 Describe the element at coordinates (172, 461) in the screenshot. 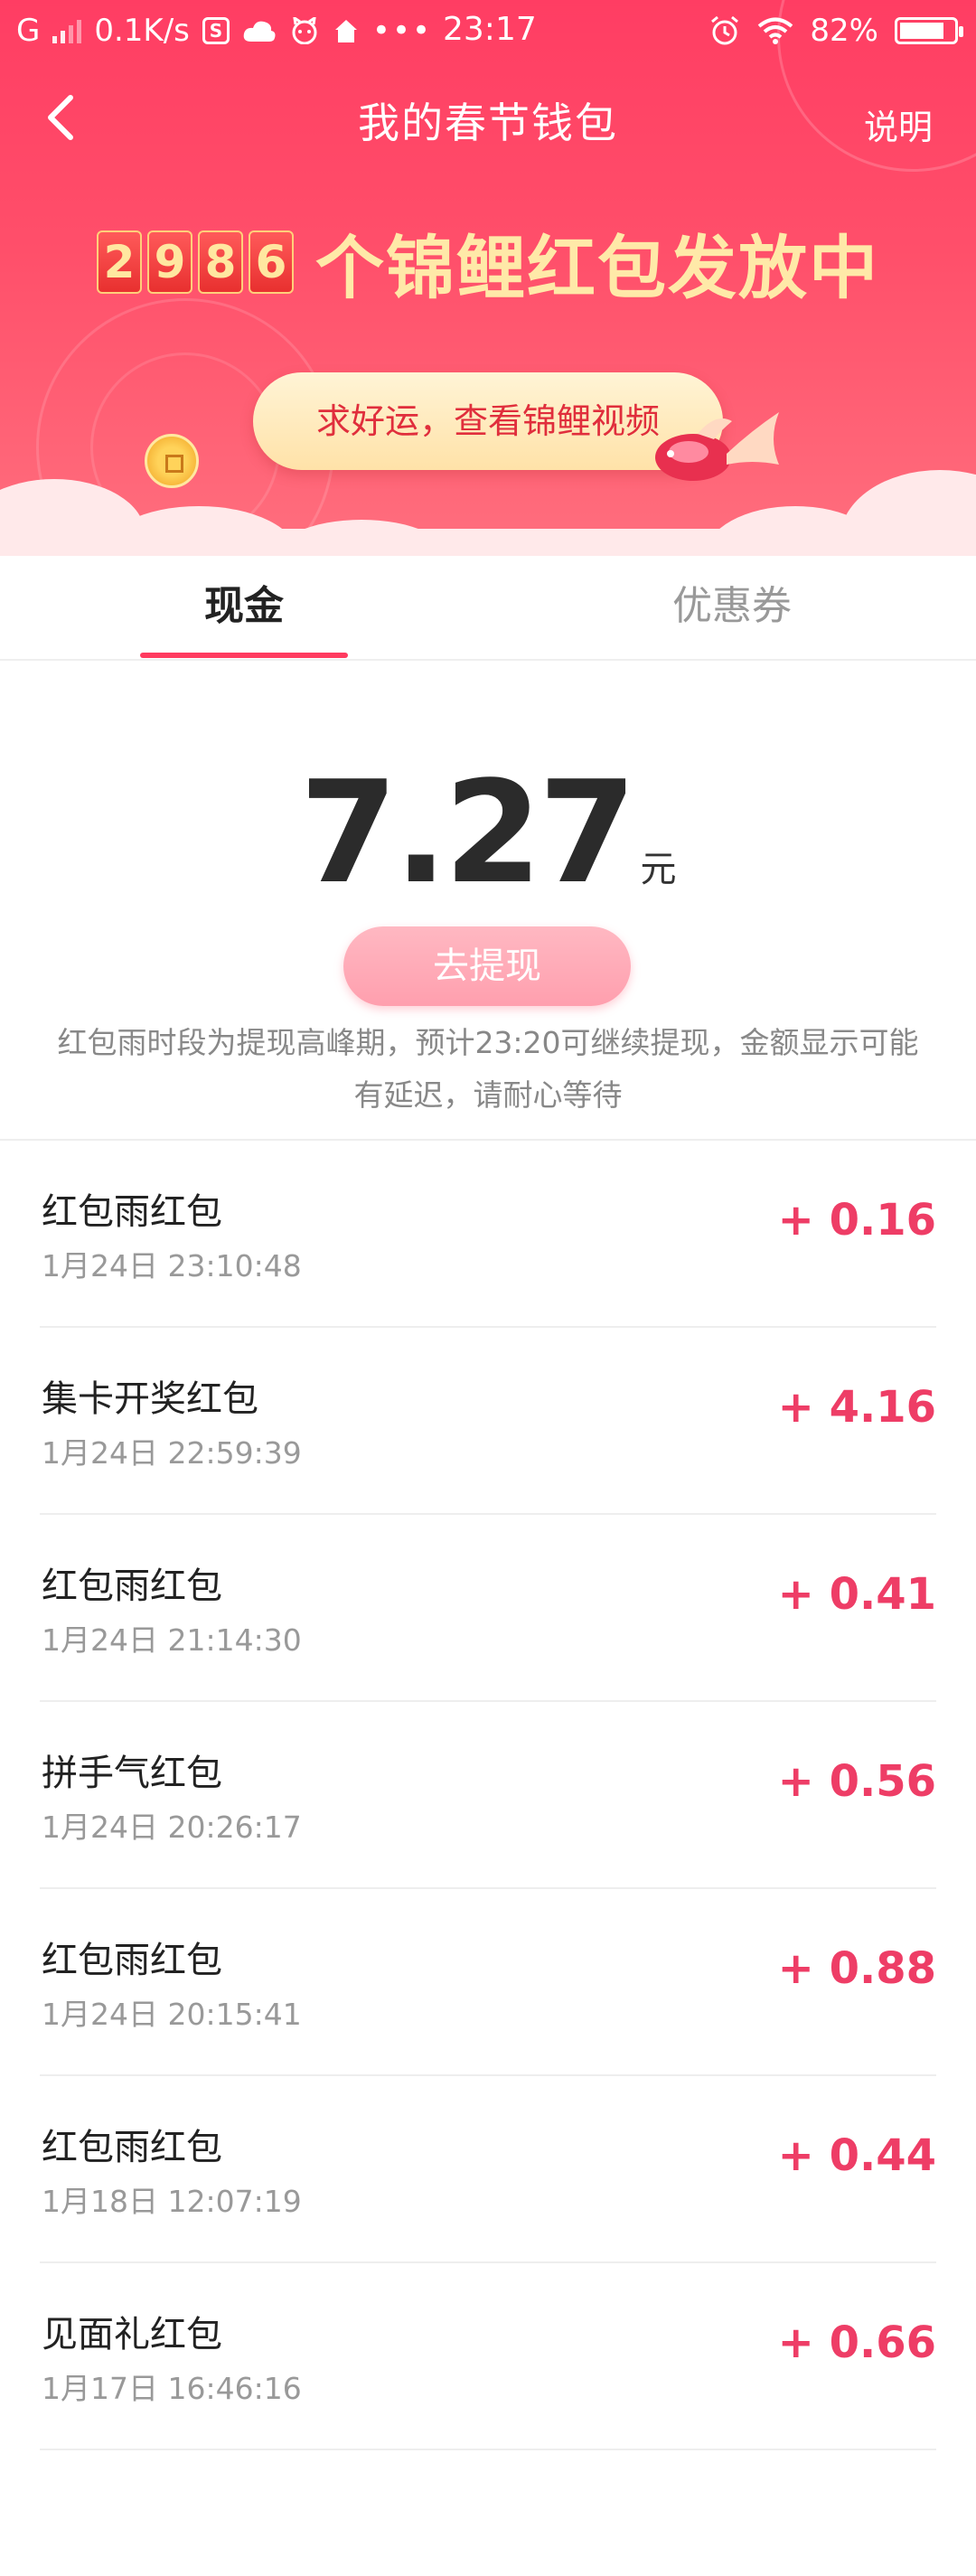

I see `coin-icon` at that location.